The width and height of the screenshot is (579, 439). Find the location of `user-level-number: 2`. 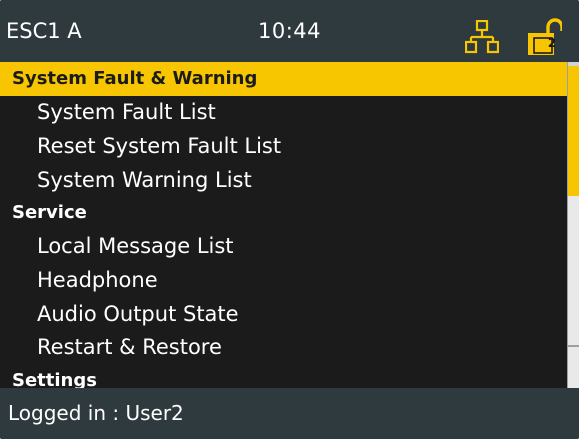

user-level-number: 2 is located at coordinates (552, 43).